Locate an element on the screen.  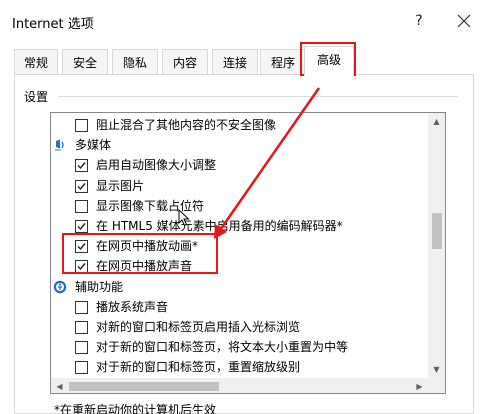
tab-advanced: 高级 is located at coordinates (329, 61).